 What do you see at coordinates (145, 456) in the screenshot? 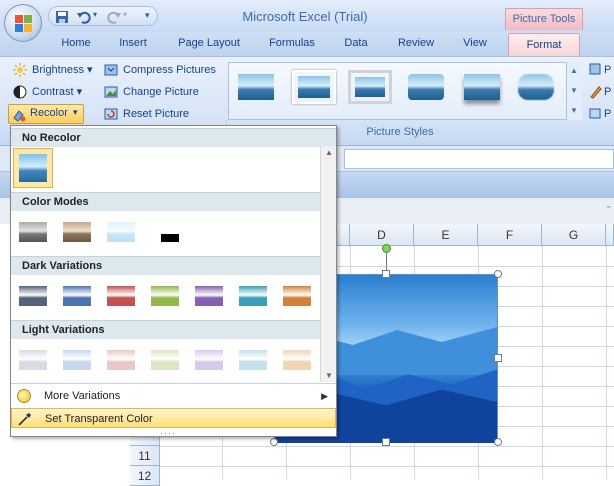
I see `row-header-11: 11` at bounding box center [145, 456].